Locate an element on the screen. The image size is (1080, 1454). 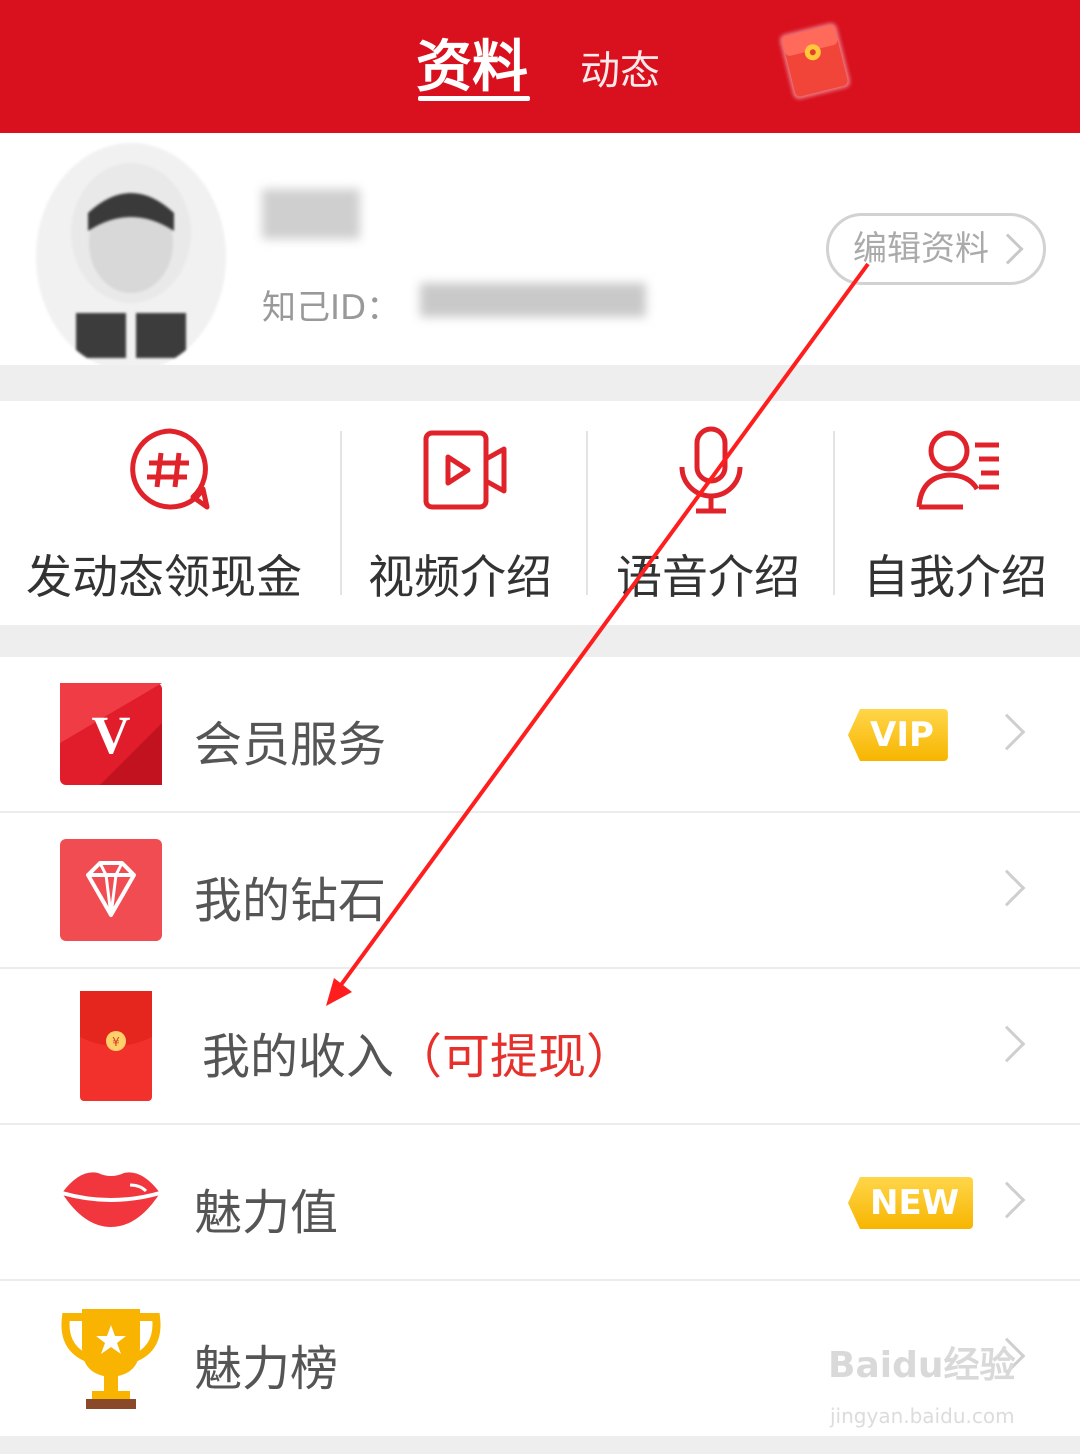
menu-item-label: 我的钻石 is located at coordinates (290, 901).